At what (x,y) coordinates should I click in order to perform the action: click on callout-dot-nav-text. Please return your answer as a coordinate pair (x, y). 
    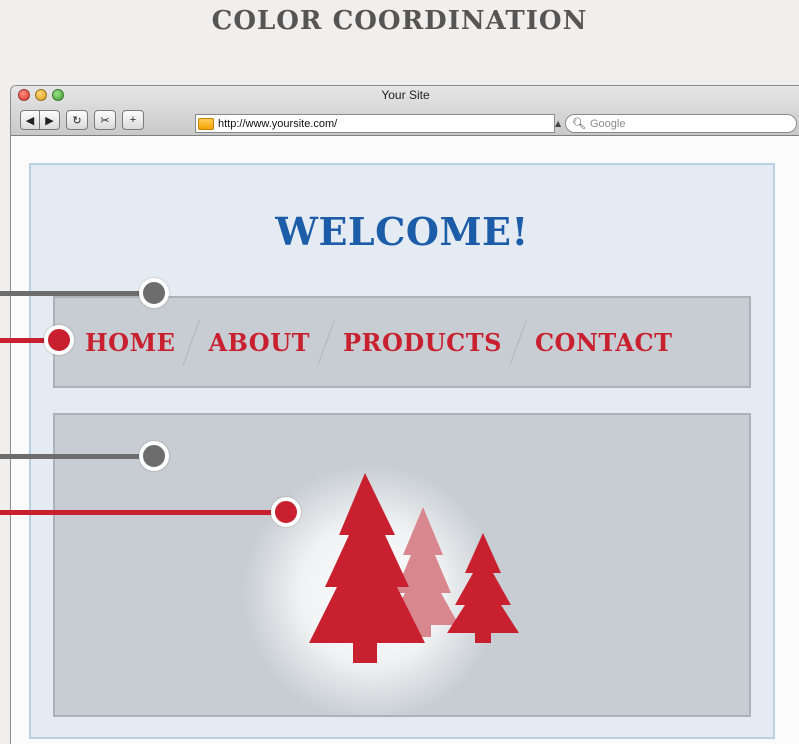
    Looking at the image, I should click on (59, 340).